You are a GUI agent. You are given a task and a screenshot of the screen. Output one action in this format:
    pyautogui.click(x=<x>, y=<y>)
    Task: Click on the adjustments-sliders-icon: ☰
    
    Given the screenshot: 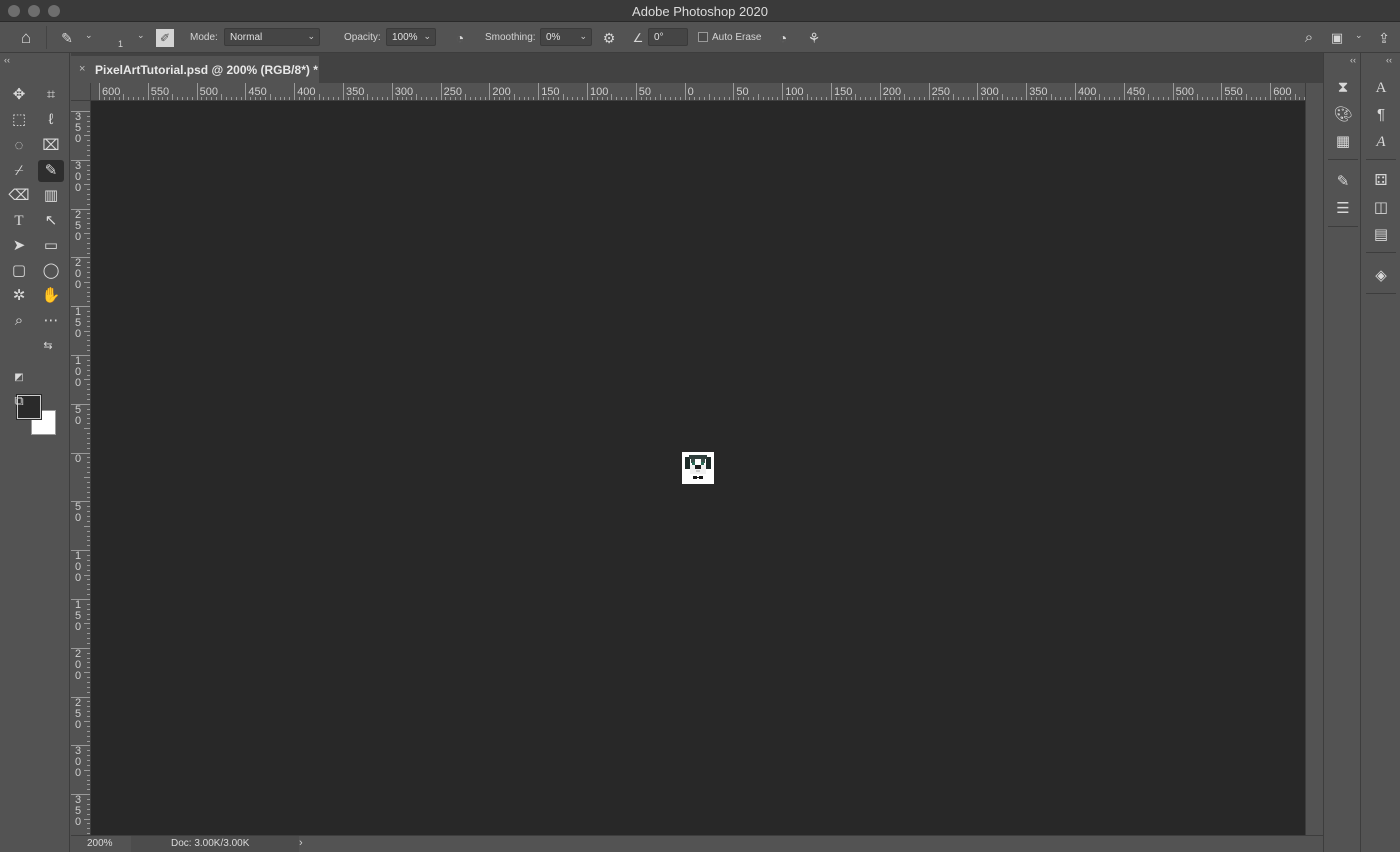 What is the action you would take?
    pyautogui.click(x=1343, y=209)
    